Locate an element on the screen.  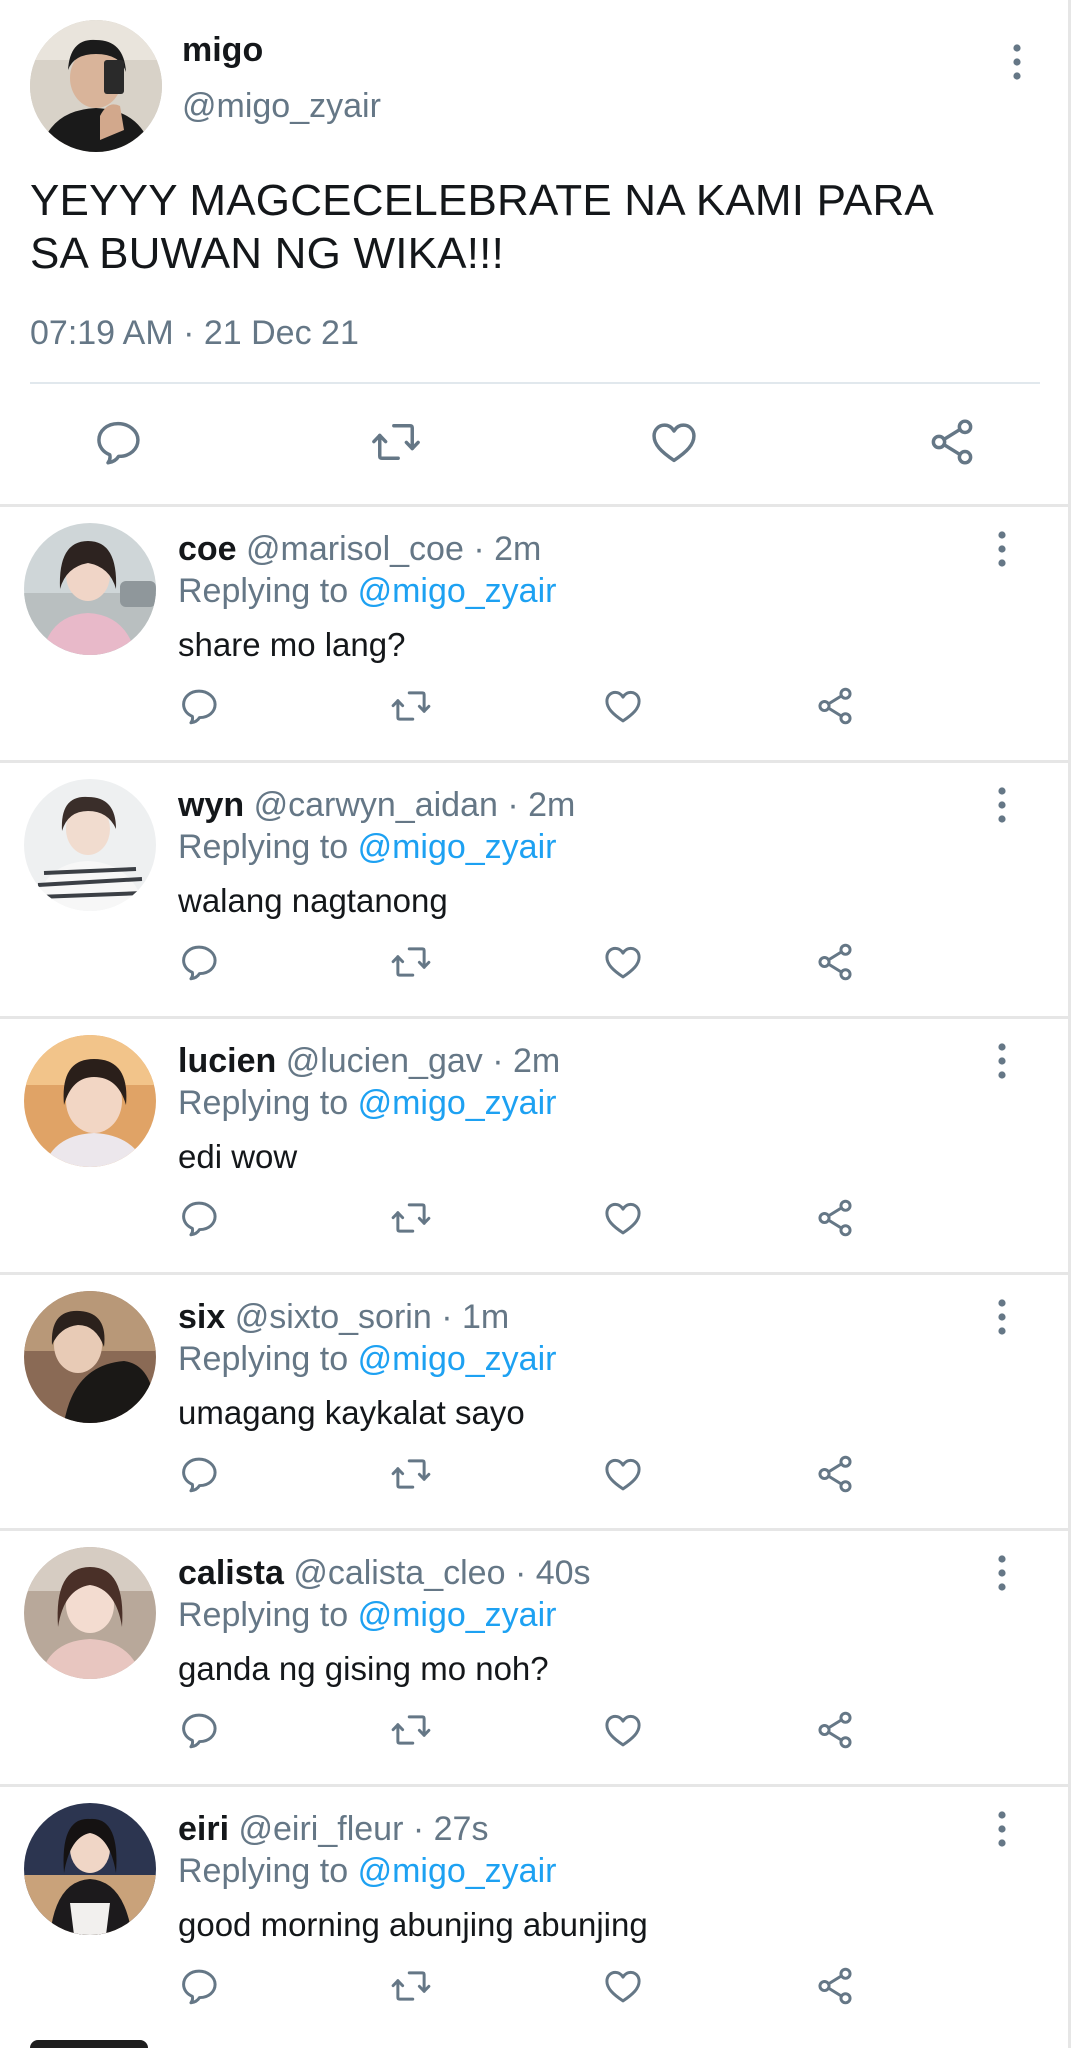
reply-header: coe @marisol_coe · 2m is located at coordinates (359, 549).